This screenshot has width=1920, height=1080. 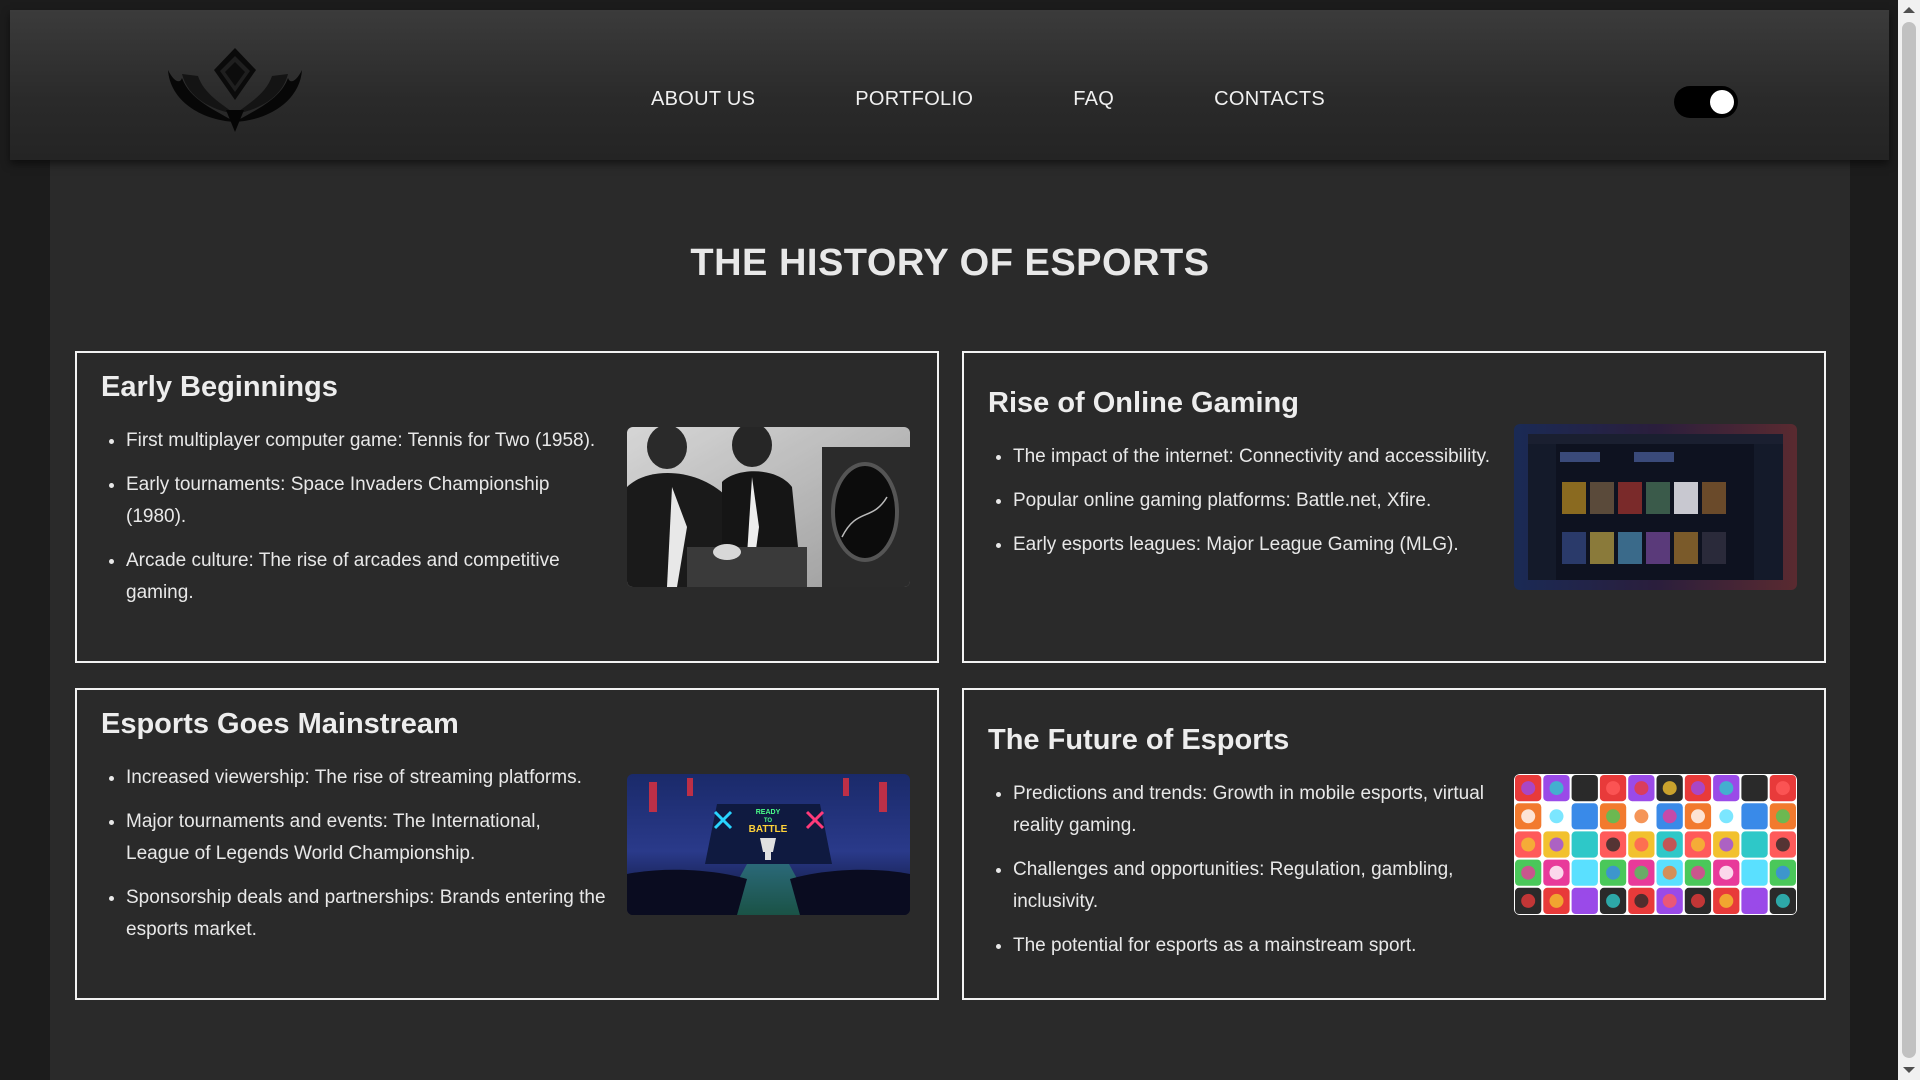 I want to click on site-header: ABOUT US PORTFOLIO FAQ CONTACTS, so click(x=949, y=85).